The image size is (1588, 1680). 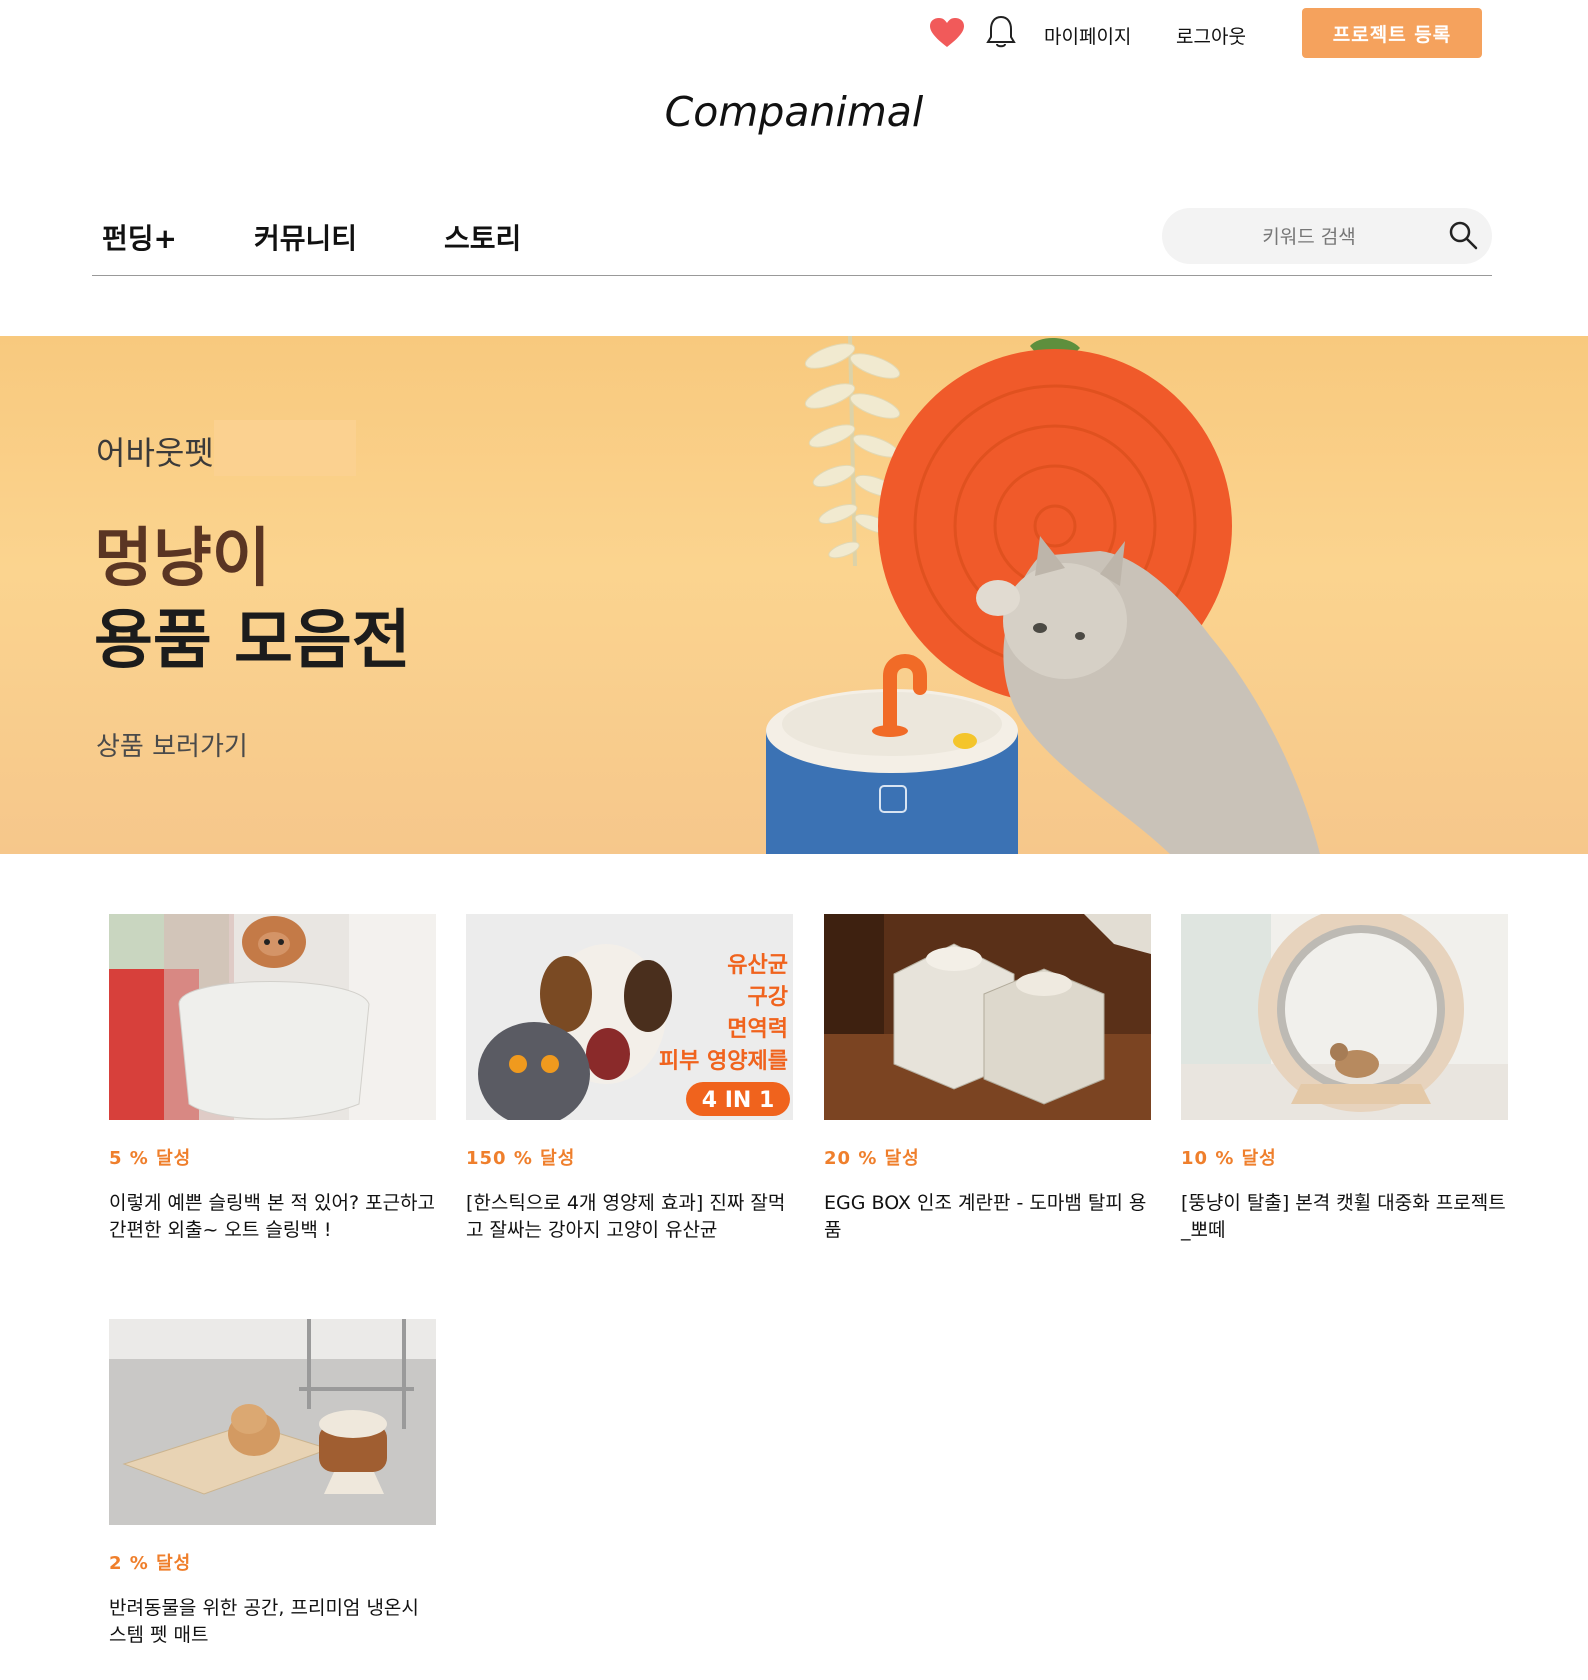 I want to click on search-icon, so click(x=1463, y=235).